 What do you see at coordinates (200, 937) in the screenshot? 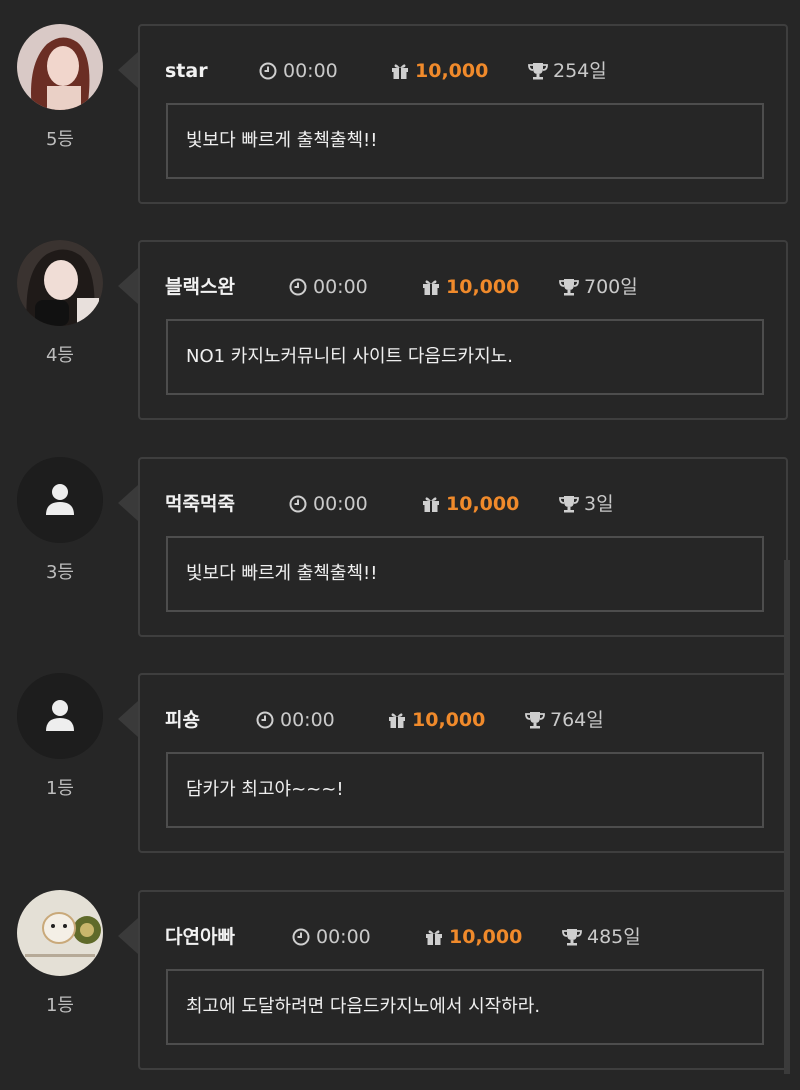
I see `user-name: 다연아빠` at bounding box center [200, 937].